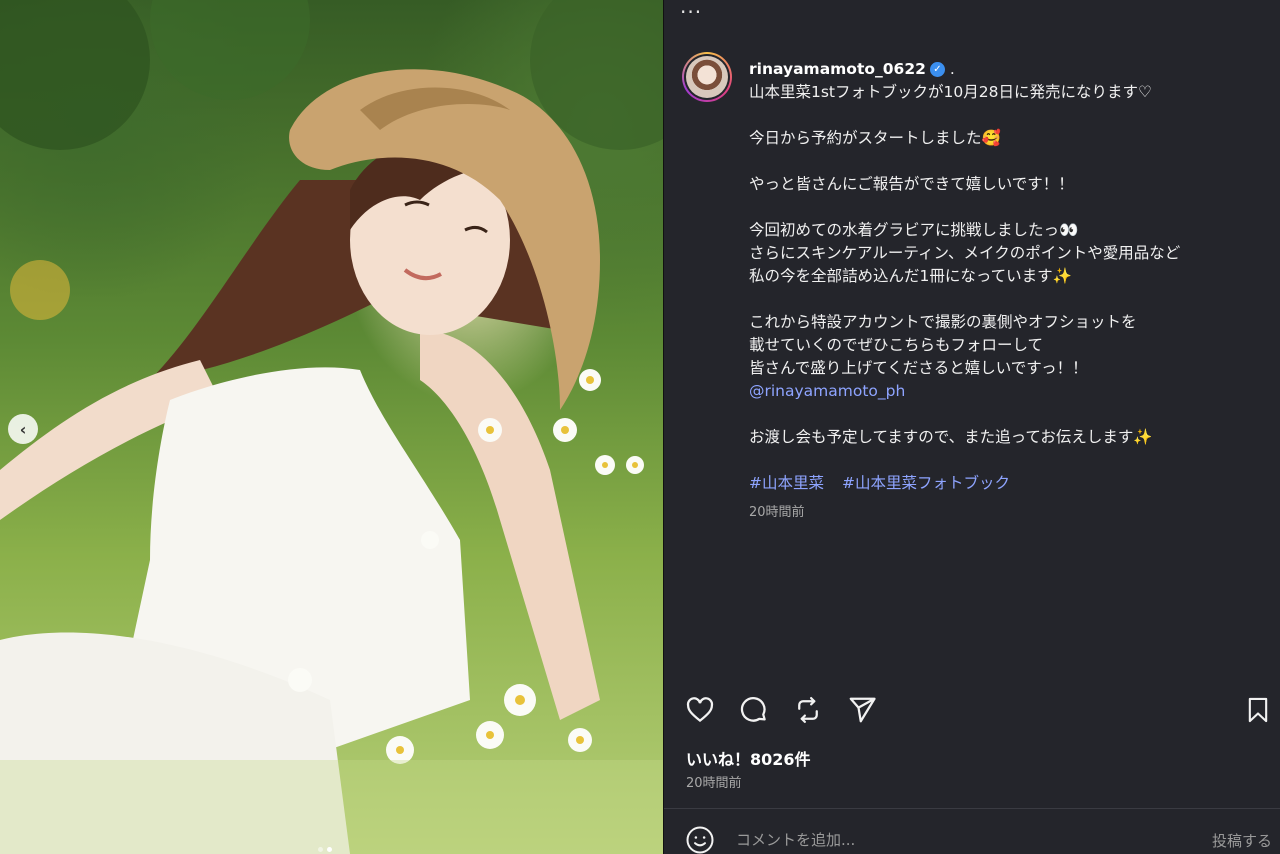  I want to click on like-count: いいね！8026件, so click(748, 758).